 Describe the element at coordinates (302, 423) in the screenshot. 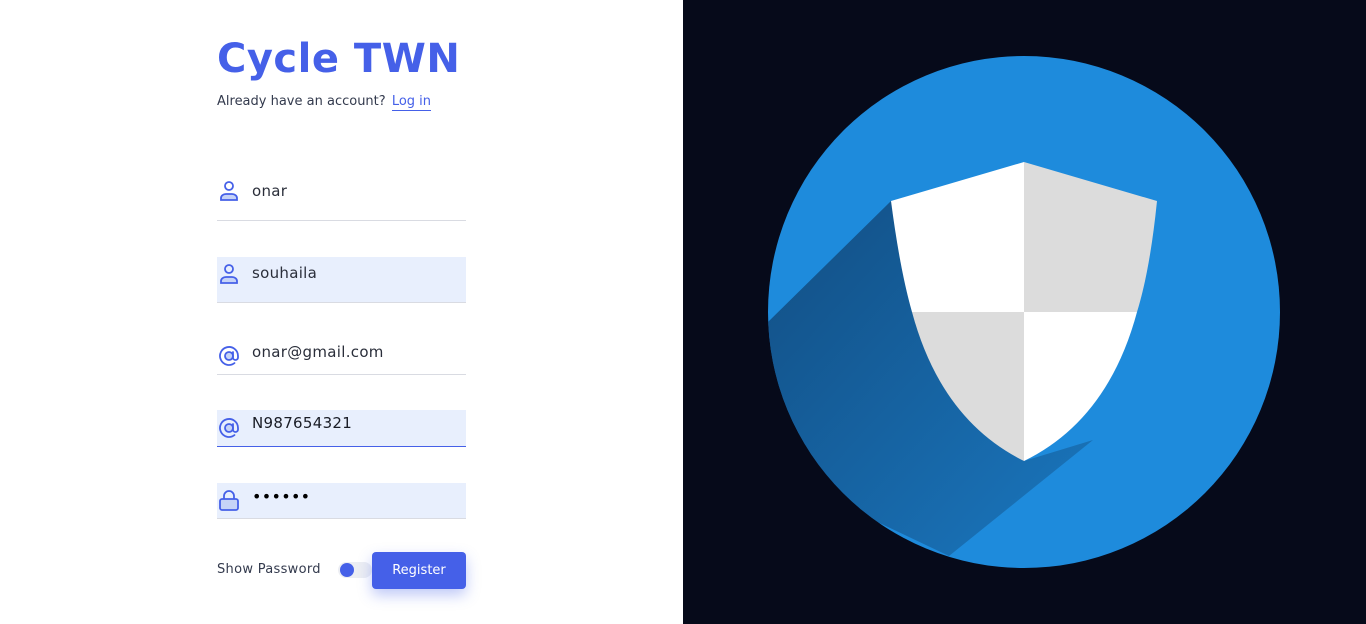

I see `identifier-value: N987654321` at that location.